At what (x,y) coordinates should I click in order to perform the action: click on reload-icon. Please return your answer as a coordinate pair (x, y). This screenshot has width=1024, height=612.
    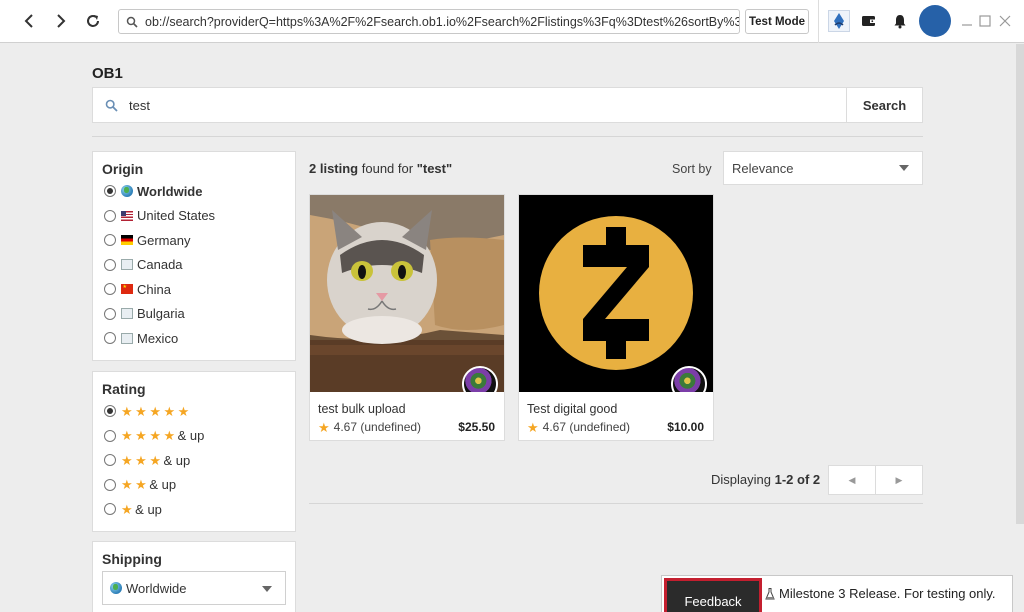
    Looking at the image, I should click on (93, 21).